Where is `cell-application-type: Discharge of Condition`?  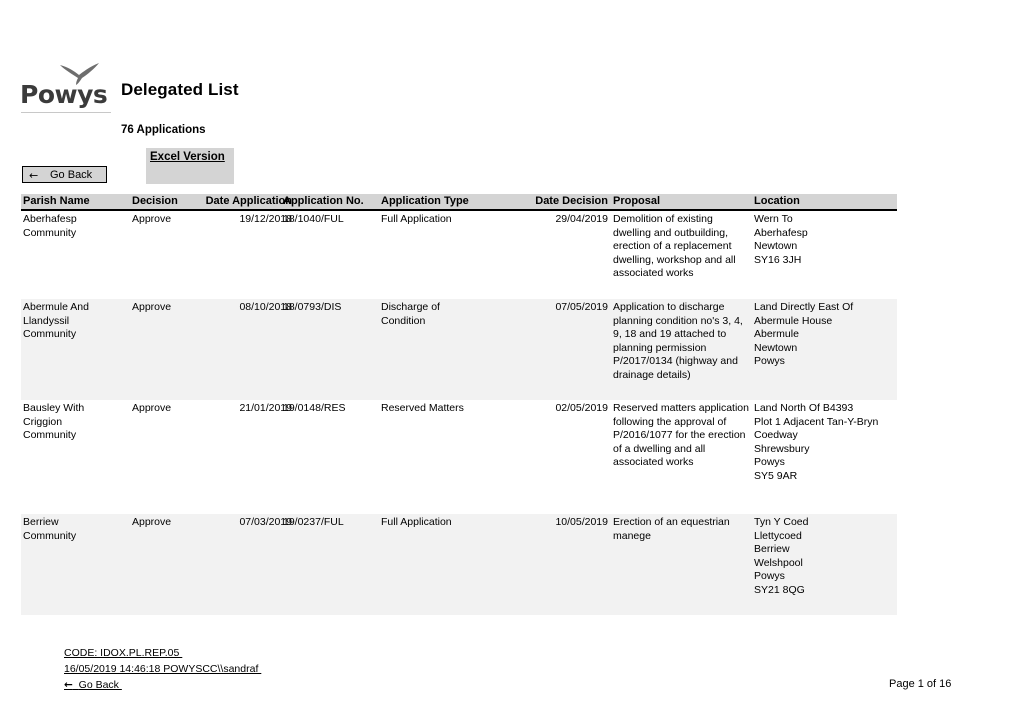
cell-application-type: Discharge of Condition is located at coordinates (410, 314).